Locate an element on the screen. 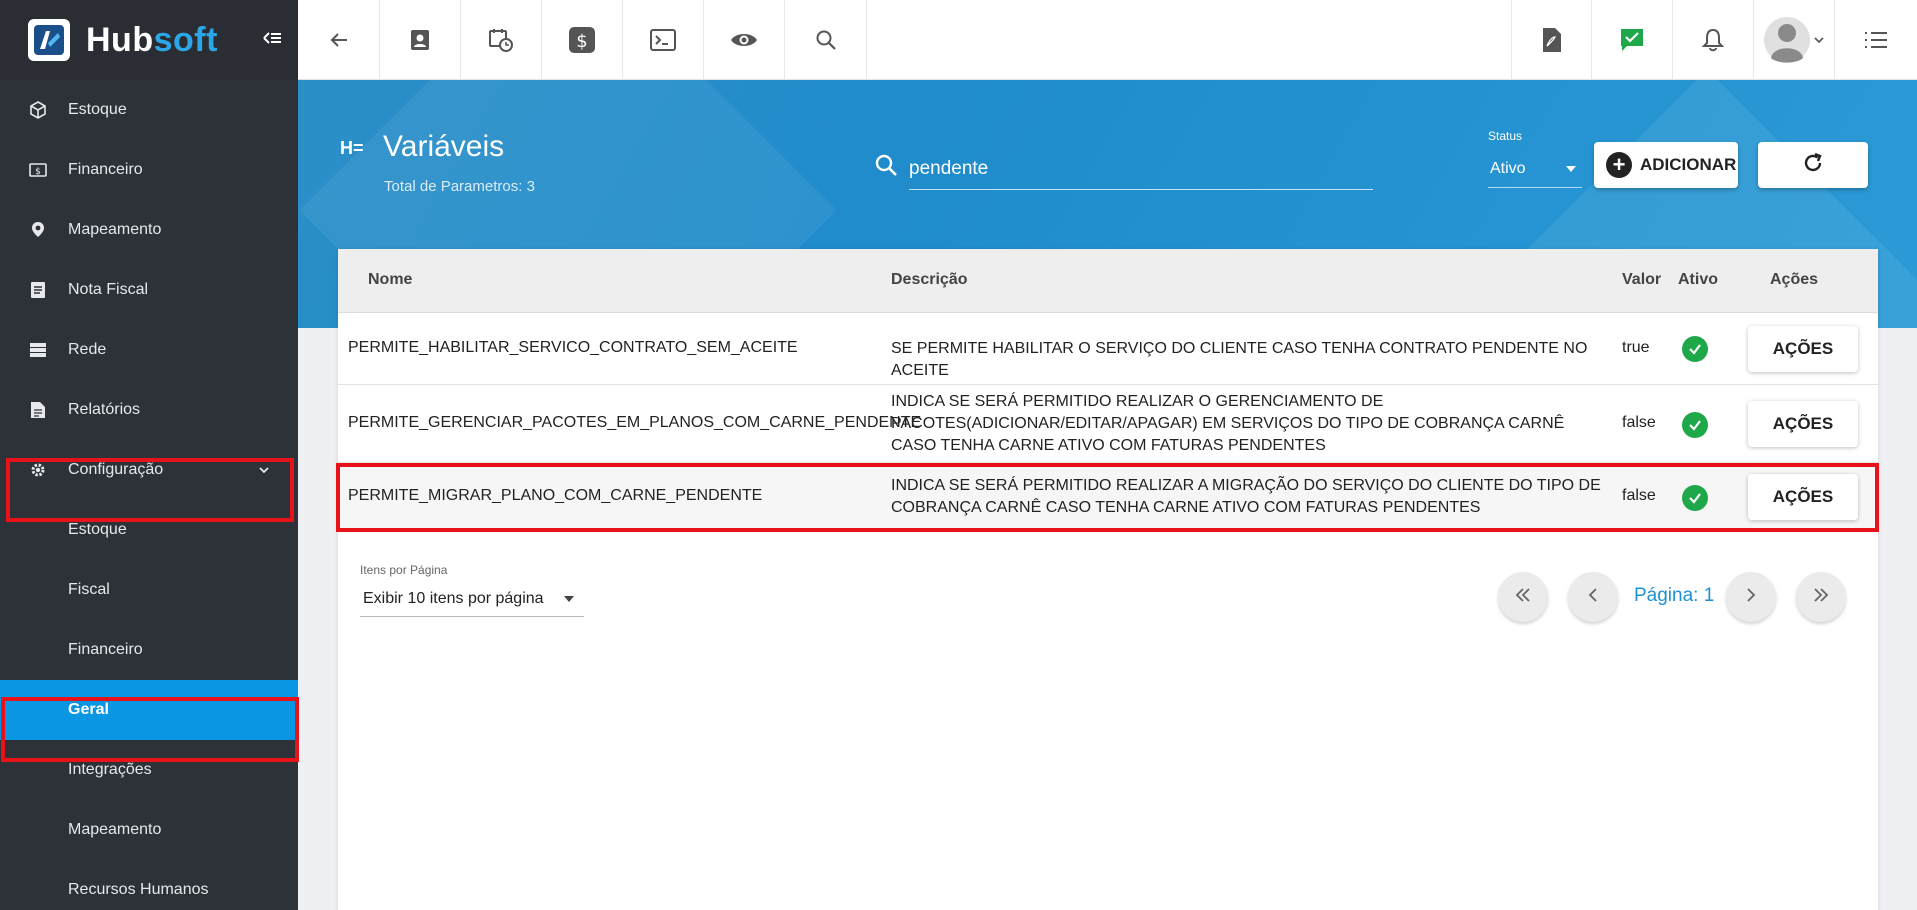  money-icon: $ is located at coordinates (38, 170).